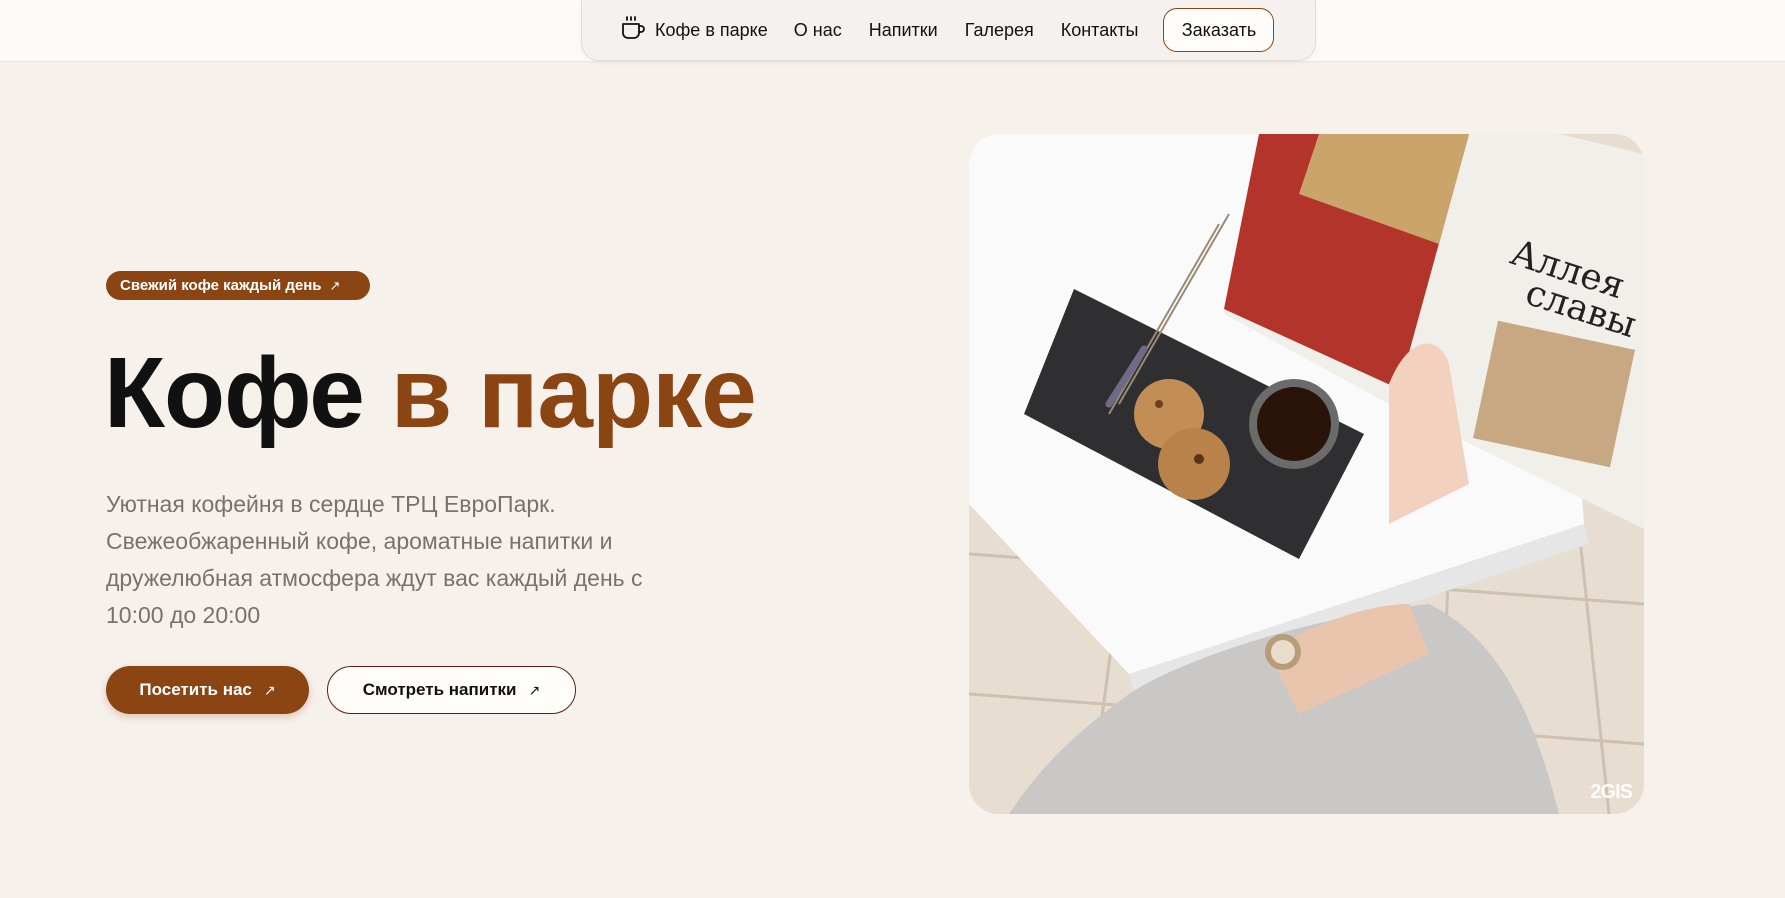 The width and height of the screenshot is (1785, 898). Describe the element at coordinates (1219, 30) in the screenshot. I see `order-button: Заказать` at that location.